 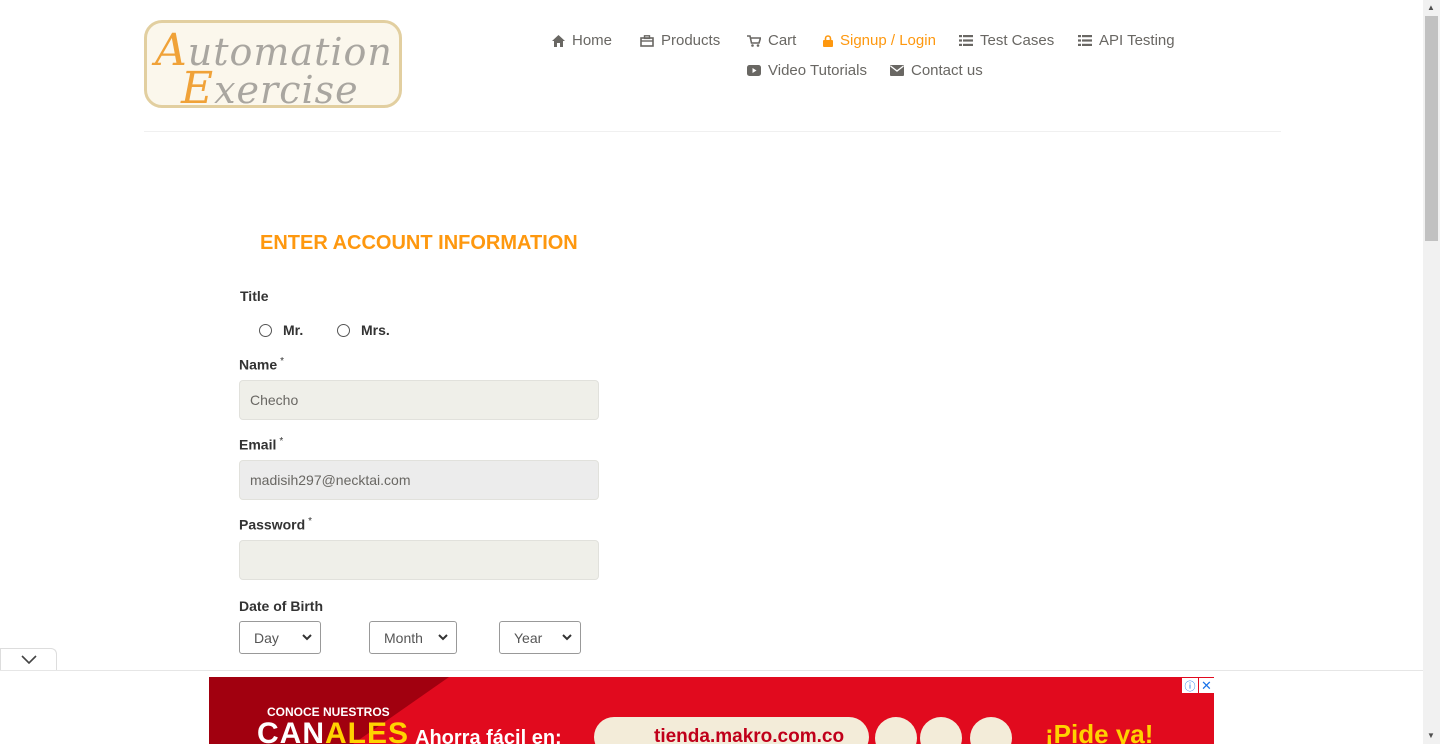 I want to click on nav-products: Products, so click(x=680, y=40).